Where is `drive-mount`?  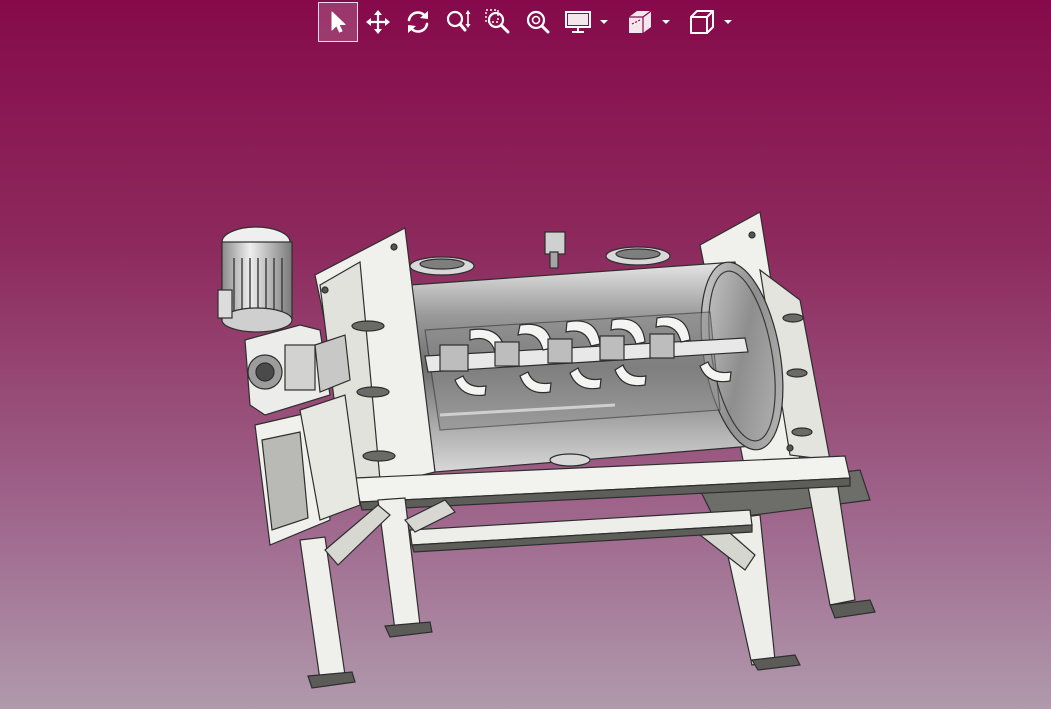
drive-mount is located at coordinates (307, 470).